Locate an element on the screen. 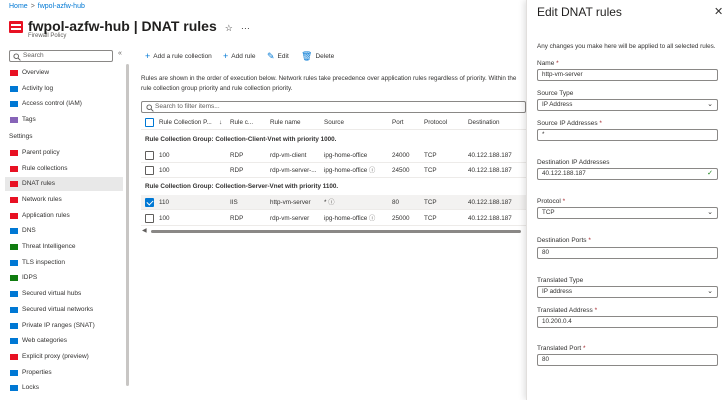 This screenshot has height=400, width=727. delete-button: 🗑 Delete is located at coordinates (317, 55).